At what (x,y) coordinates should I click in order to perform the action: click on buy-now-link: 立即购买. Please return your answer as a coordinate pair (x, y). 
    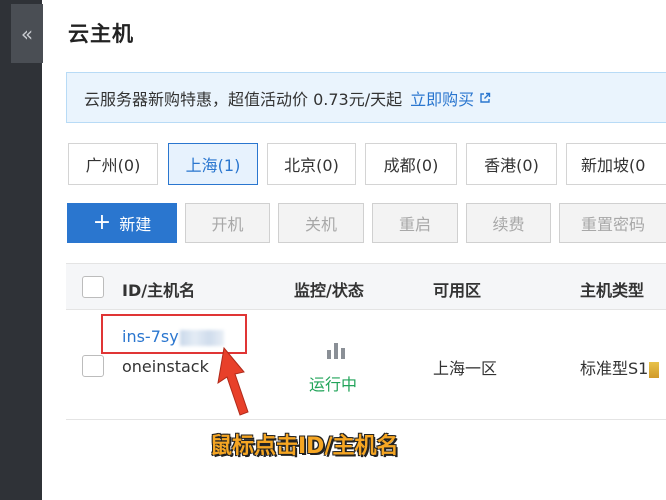
    Looking at the image, I should click on (450, 98).